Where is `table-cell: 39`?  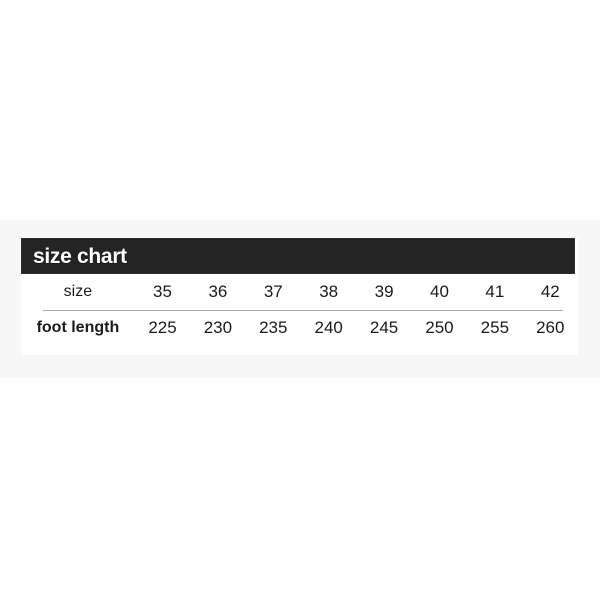 table-cell: 39 is located at coordinates (384, 292).